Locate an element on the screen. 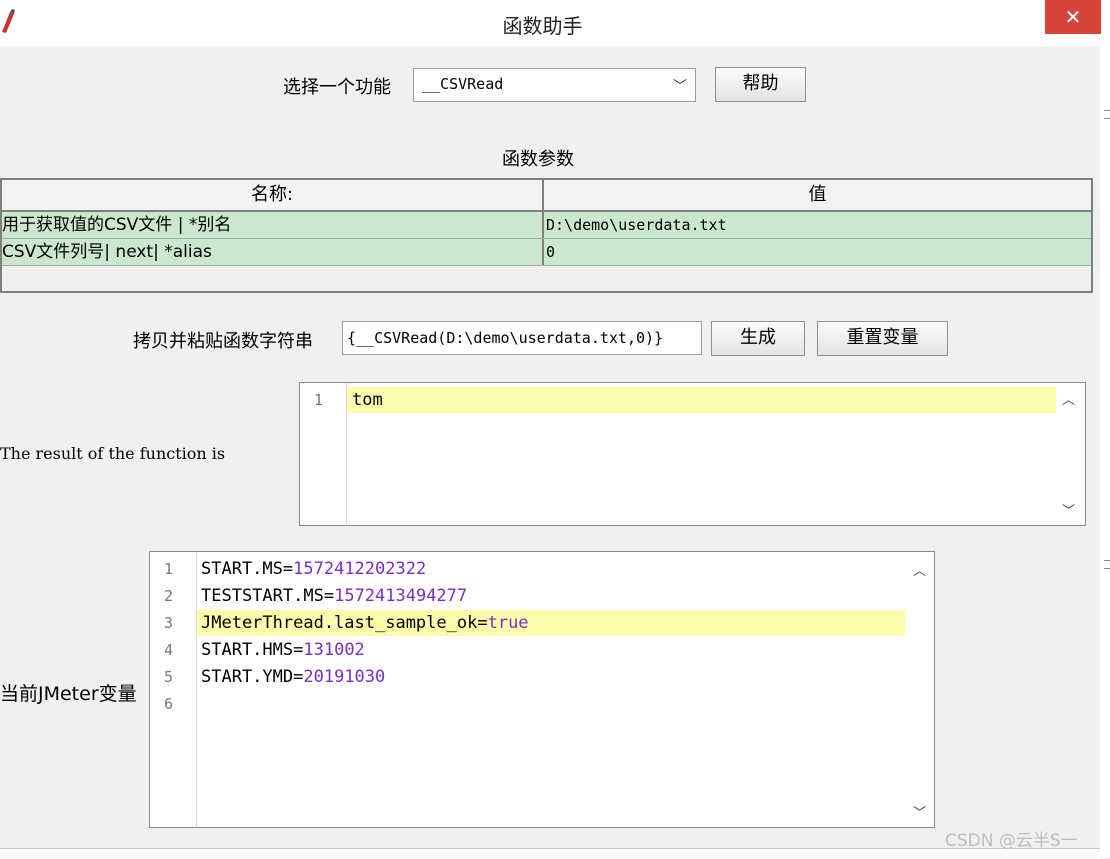 Image resolution: width=1110 pixels, height=859 pixels. param-name-cell: CSV文件列号| next| *alias is located at coordinates (107, 252).